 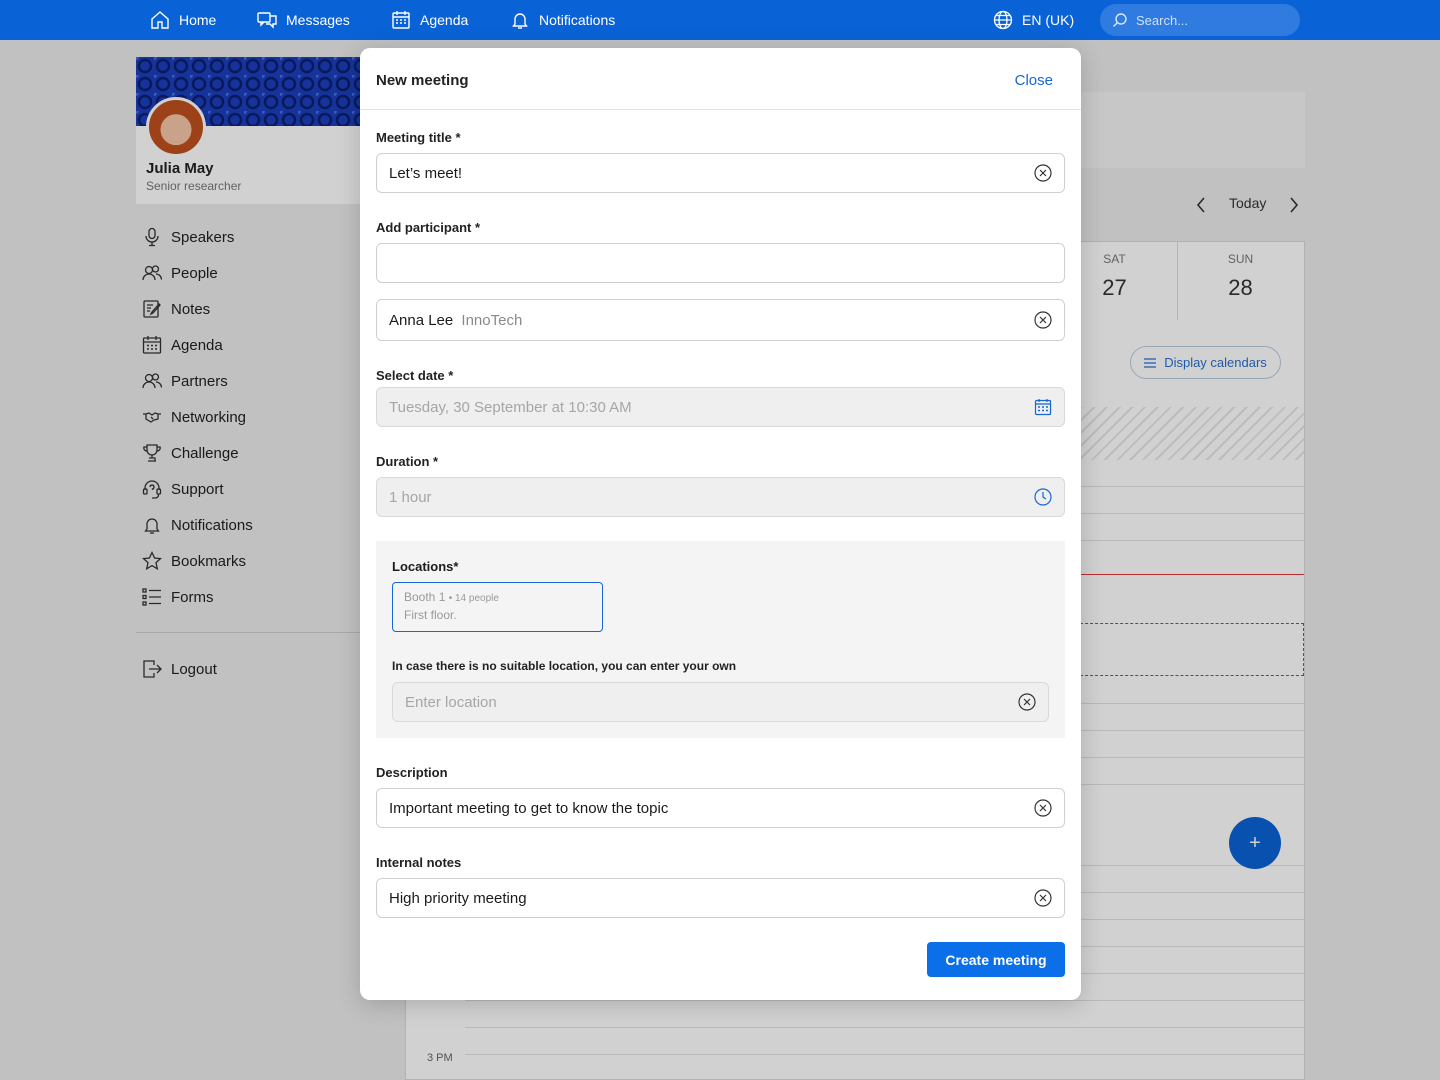 What do you see at coordinates (198, 20) in the screenshot?
I see `nav-home-label: Home` at bounding box center [198, 20].